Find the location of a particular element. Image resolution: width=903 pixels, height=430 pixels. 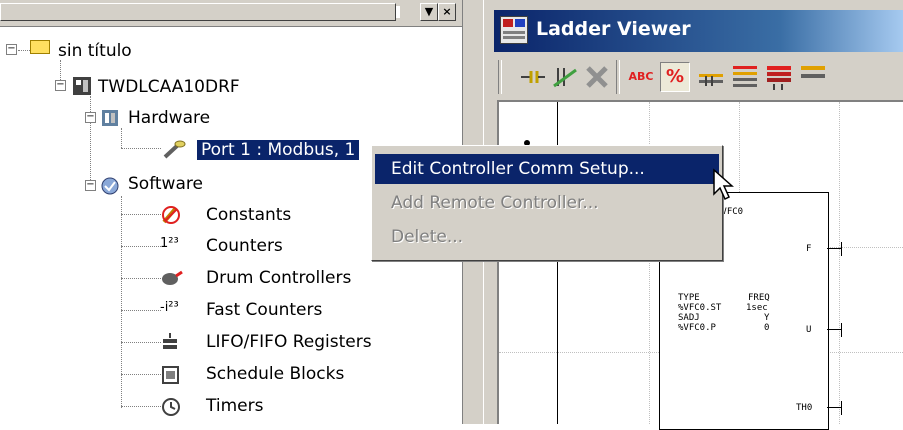

schedule-icon is located at coordinates (170, 374).